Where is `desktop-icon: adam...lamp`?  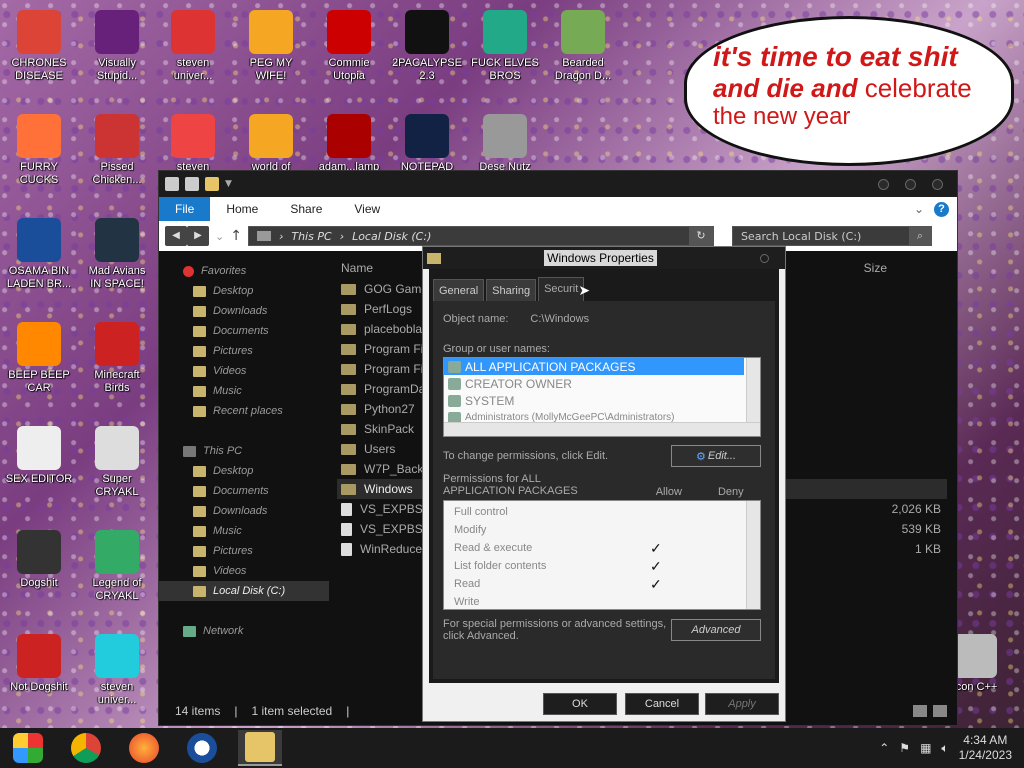
desktop-icon: adam...lamp is located at coordinates (349, 144).